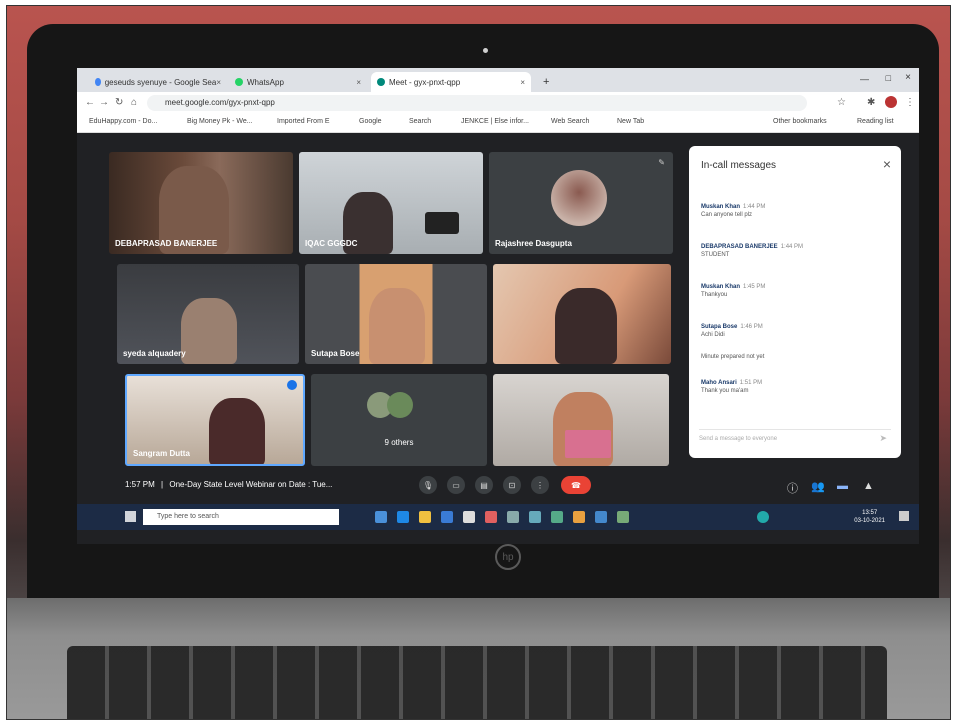 Image resolution: width=957 pixels, height=724 pixels. What do you see at coordinates (547, 82) in the screenshot?
I see `new-tab-button: +` at bounding box center [547, 82].